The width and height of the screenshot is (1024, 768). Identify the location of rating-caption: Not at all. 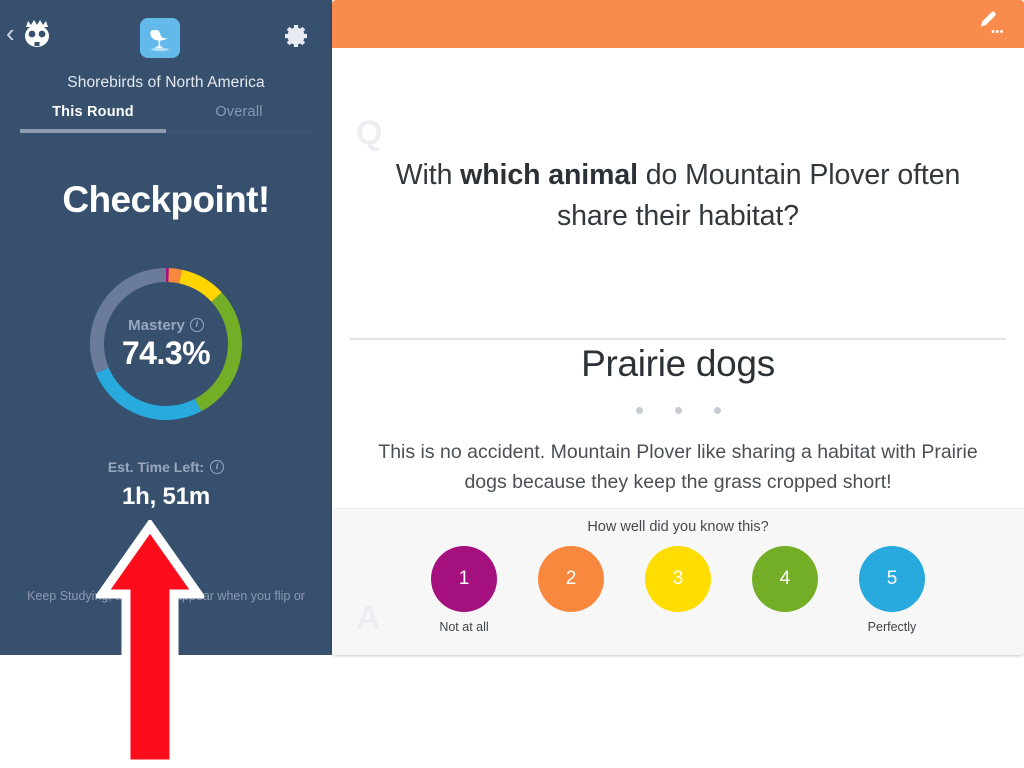
(464, 627).